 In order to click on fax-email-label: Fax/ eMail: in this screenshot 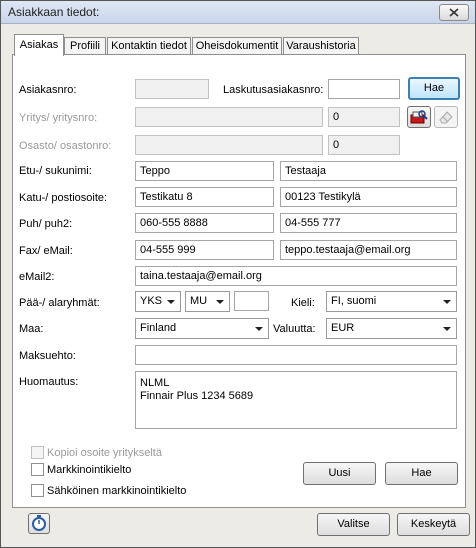, I will do `click(46, 251)`.